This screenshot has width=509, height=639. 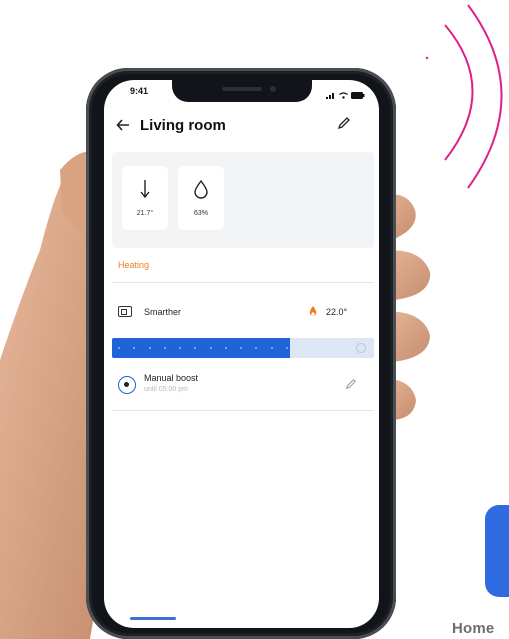 I want to click on slider-handle, so click(x=361, y=348).